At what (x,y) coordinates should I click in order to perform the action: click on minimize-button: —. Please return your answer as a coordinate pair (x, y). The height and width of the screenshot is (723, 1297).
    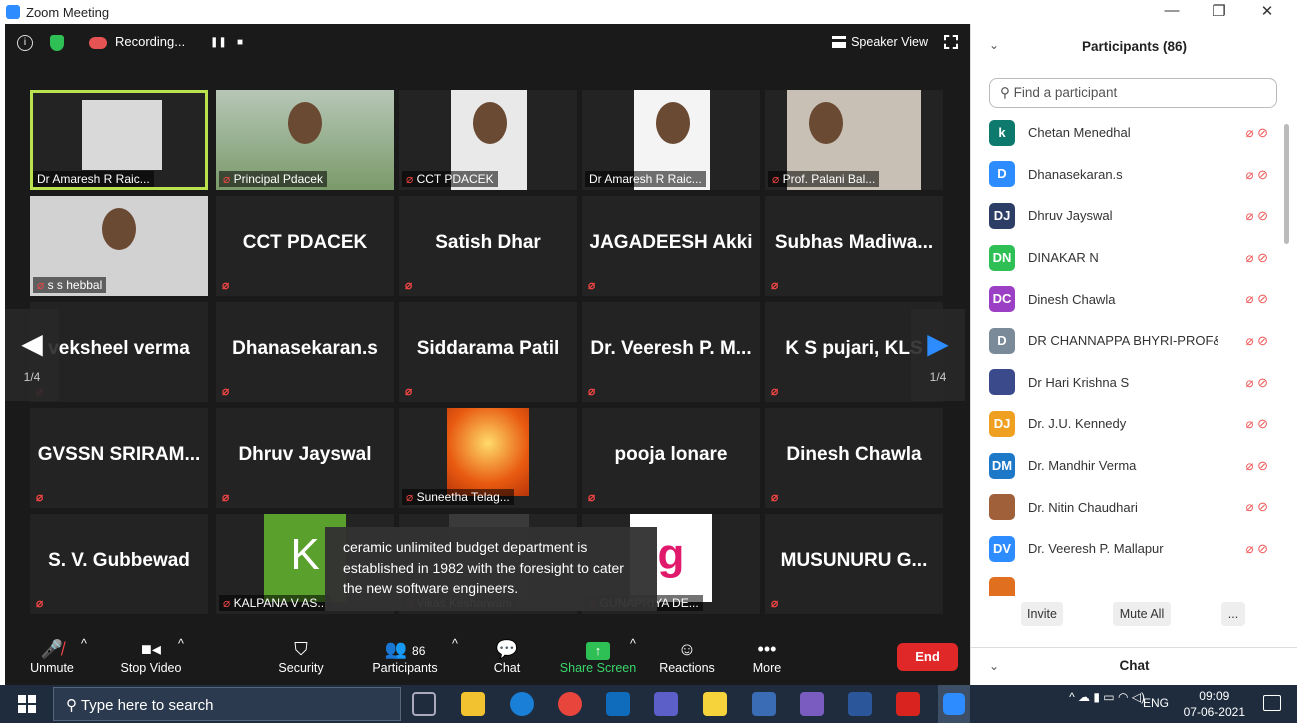
    Looking at the image, I should click on (1172, 10).